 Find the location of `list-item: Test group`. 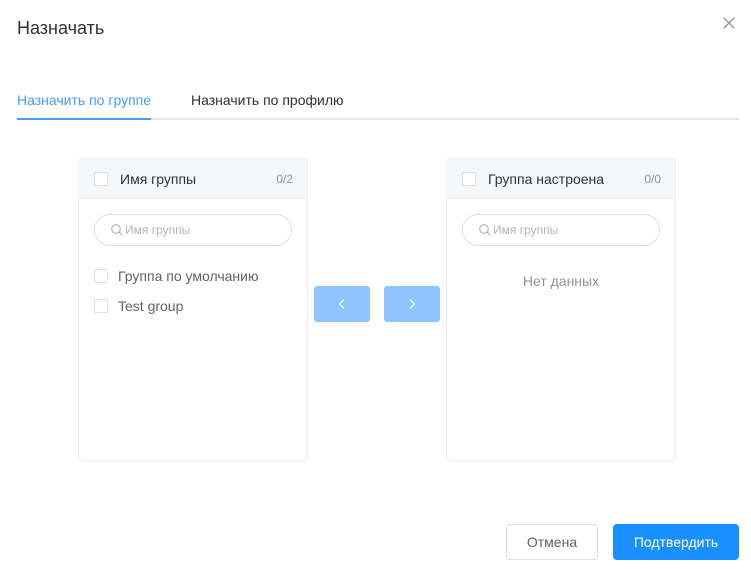

list-item: Test group is located at coordinates (193, 306).